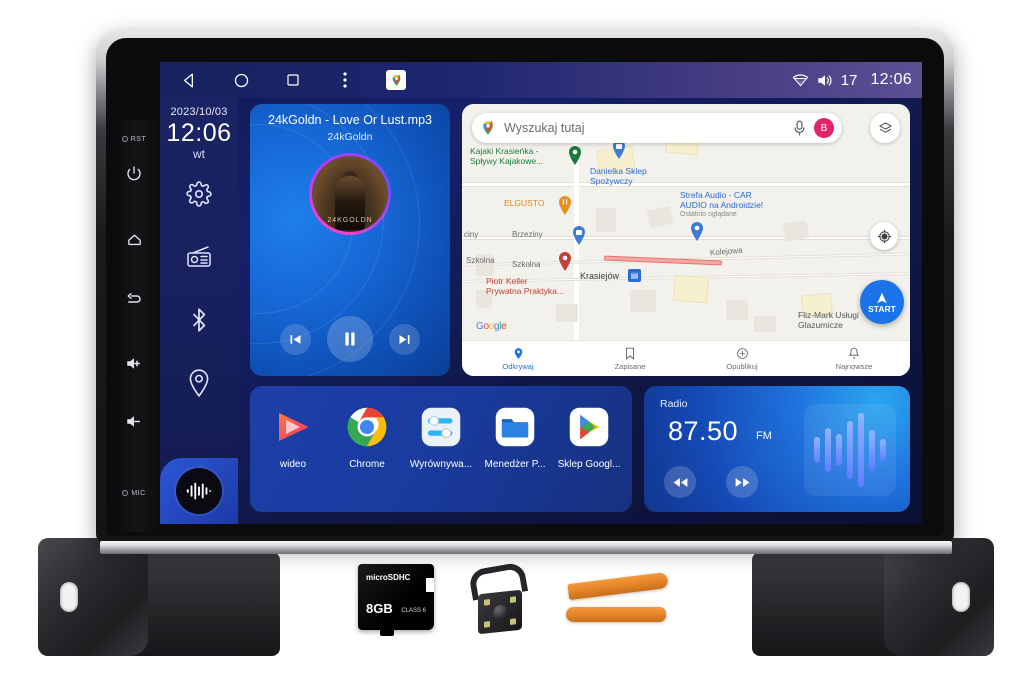 The width and height of the screenshot is (1032, 678). What do you see at coordinates (241, 80) in the screenshot?
I see `nav-home-button` at bounding box center [241, 80].